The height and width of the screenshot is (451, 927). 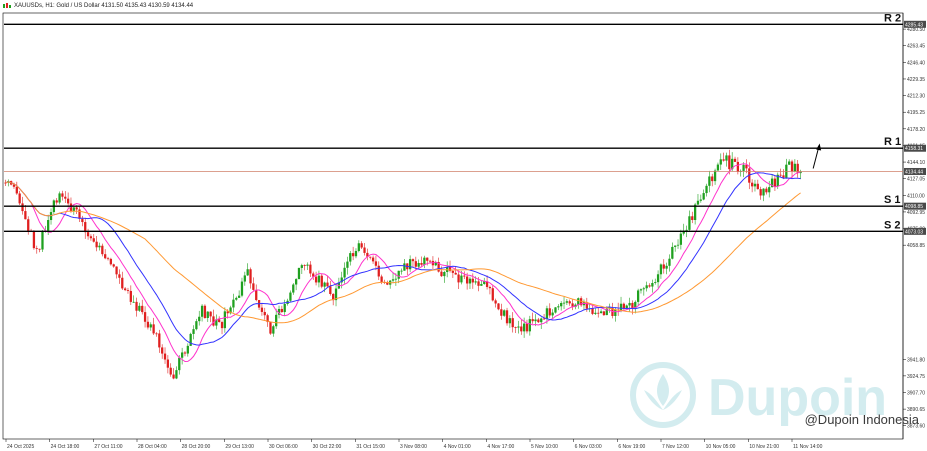 What do you see at coordinates (914, 25) in the screenshot?
I see `level-tag-label: 4285.43` at bounding box center [914, 25].